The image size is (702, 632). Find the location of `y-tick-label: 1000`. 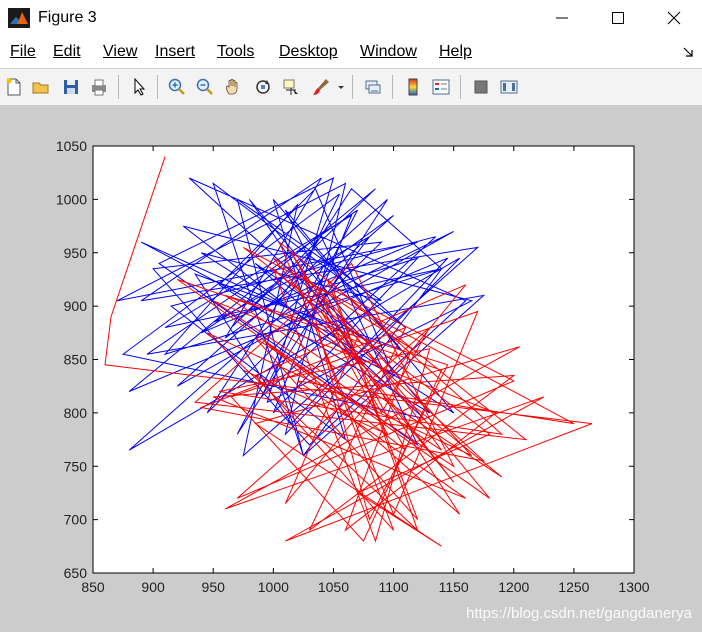

y-tick-label: 1000 is located at coordinates (71, 199).